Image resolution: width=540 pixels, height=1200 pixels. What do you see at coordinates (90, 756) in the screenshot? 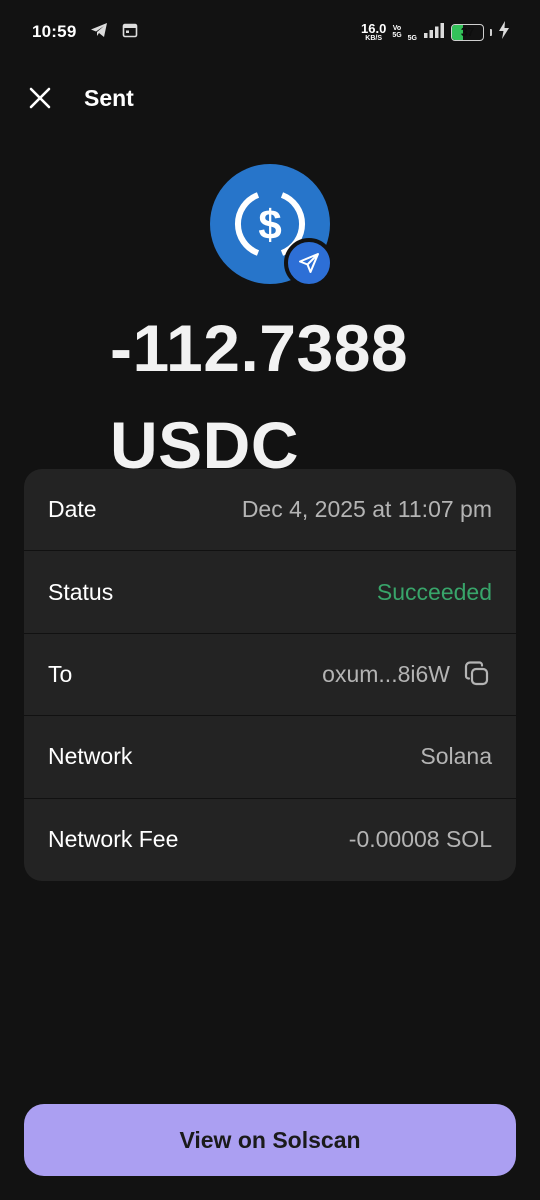
I see `detail-label: Network` at bounding box center [90, 756].